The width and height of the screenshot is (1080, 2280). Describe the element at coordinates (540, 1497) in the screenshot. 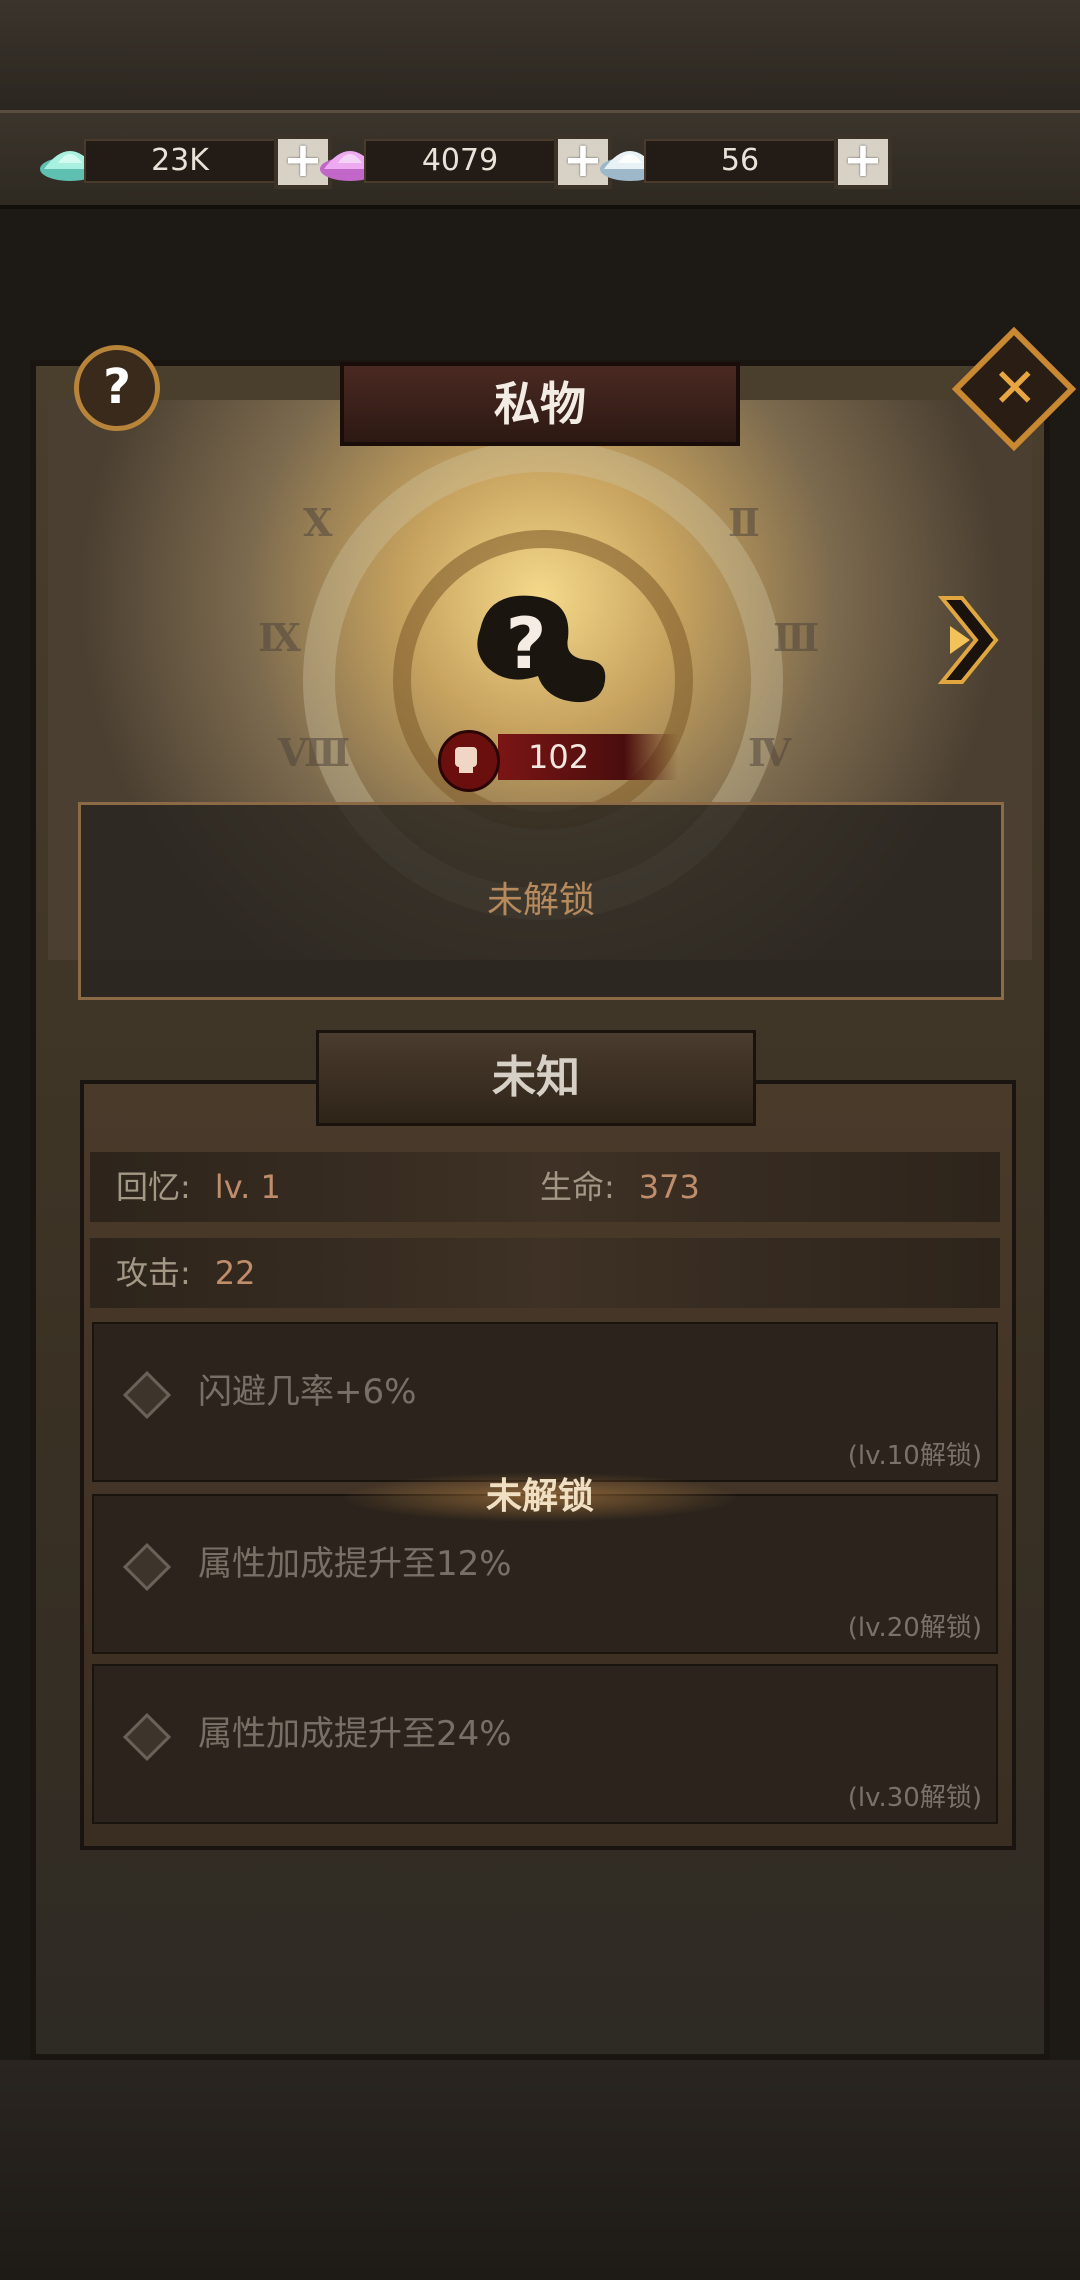

I see `locked-section-label: 未解锁` at that location.